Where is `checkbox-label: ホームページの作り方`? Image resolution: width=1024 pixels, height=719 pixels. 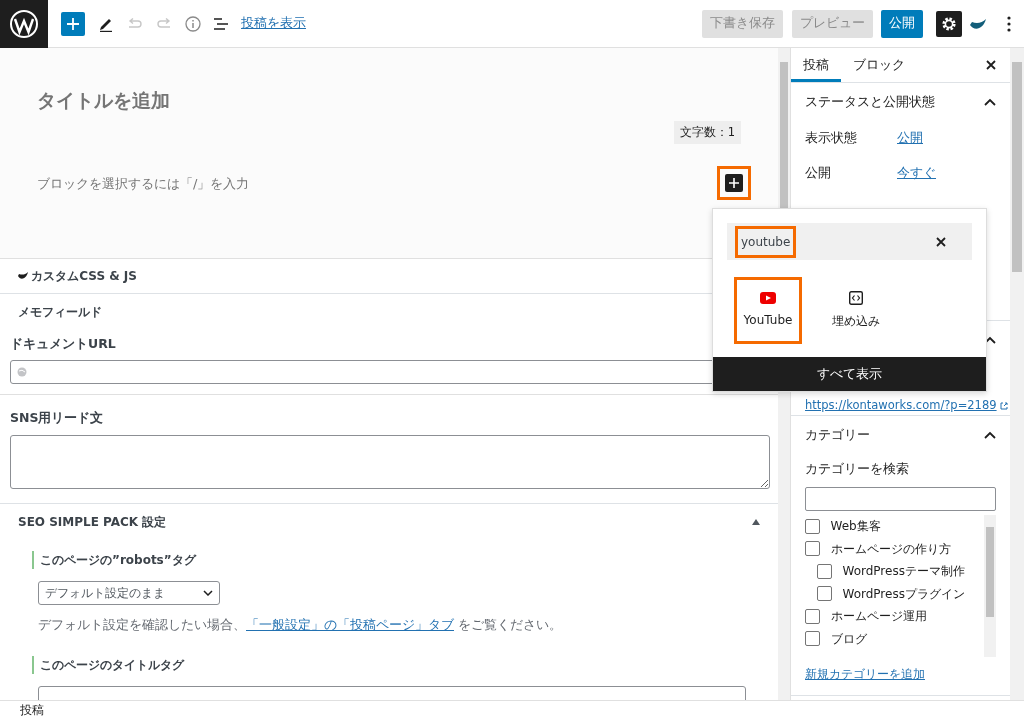 checkbox-label: ホームページの作り方 is located at coordinates (890, 549).